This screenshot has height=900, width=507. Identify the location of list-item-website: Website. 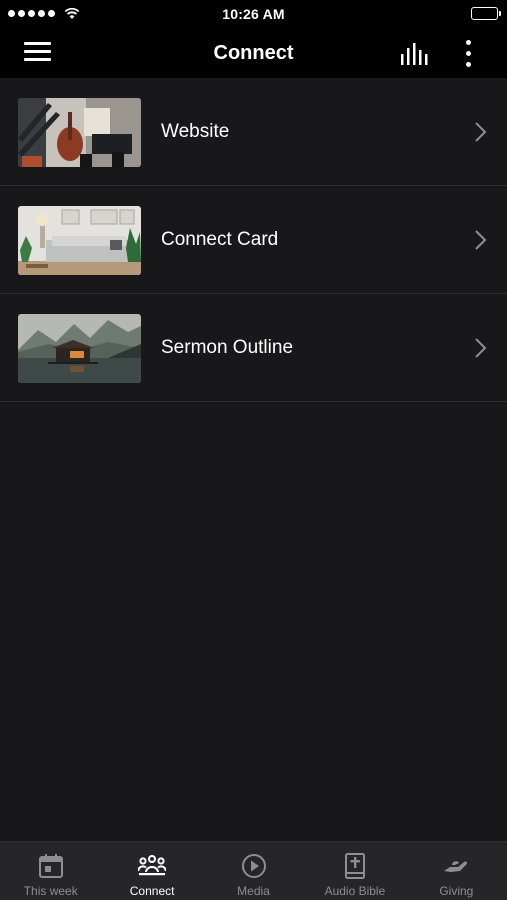
(253, 132).